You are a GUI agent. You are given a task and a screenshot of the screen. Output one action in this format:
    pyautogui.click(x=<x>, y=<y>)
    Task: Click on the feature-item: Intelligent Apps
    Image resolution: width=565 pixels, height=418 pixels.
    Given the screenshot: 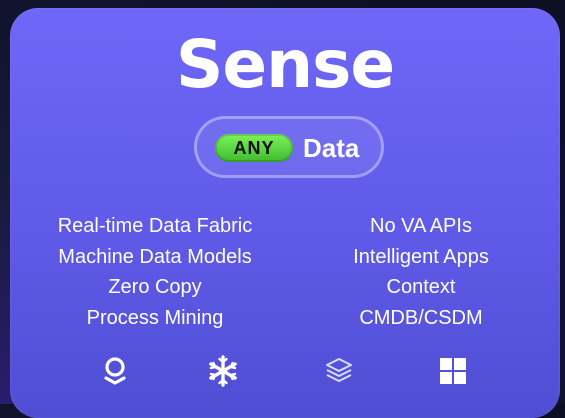 What is the action you would take?
    pyautogui.click(x=421, y=256)
    